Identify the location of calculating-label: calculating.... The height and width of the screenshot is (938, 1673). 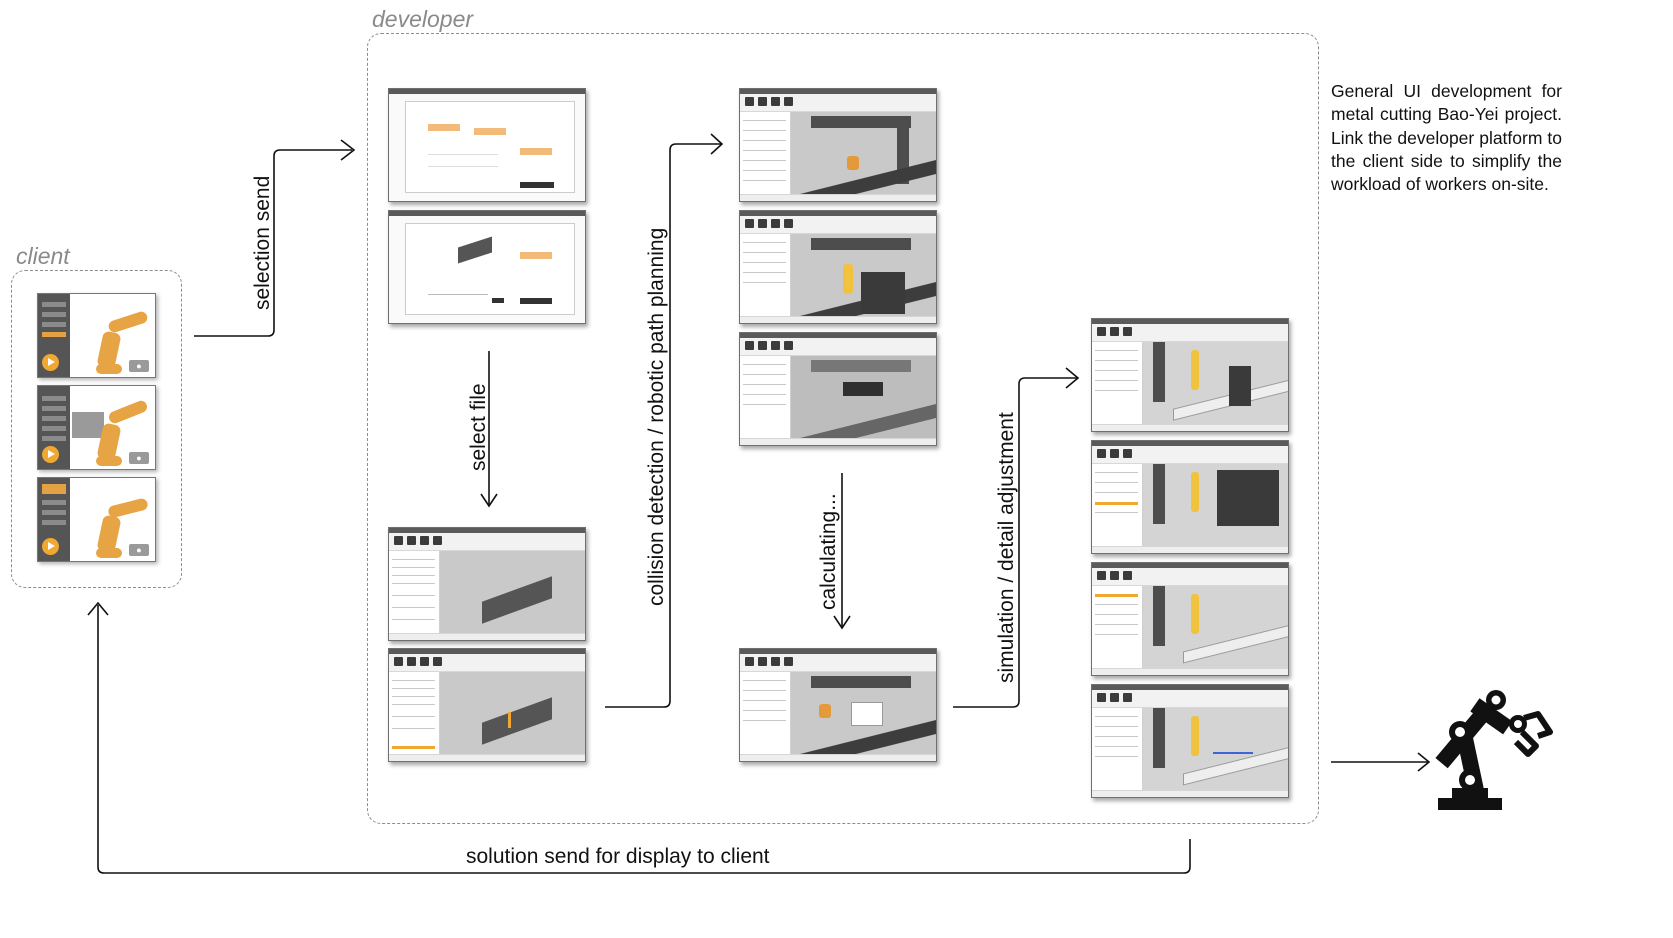
(828, 551).